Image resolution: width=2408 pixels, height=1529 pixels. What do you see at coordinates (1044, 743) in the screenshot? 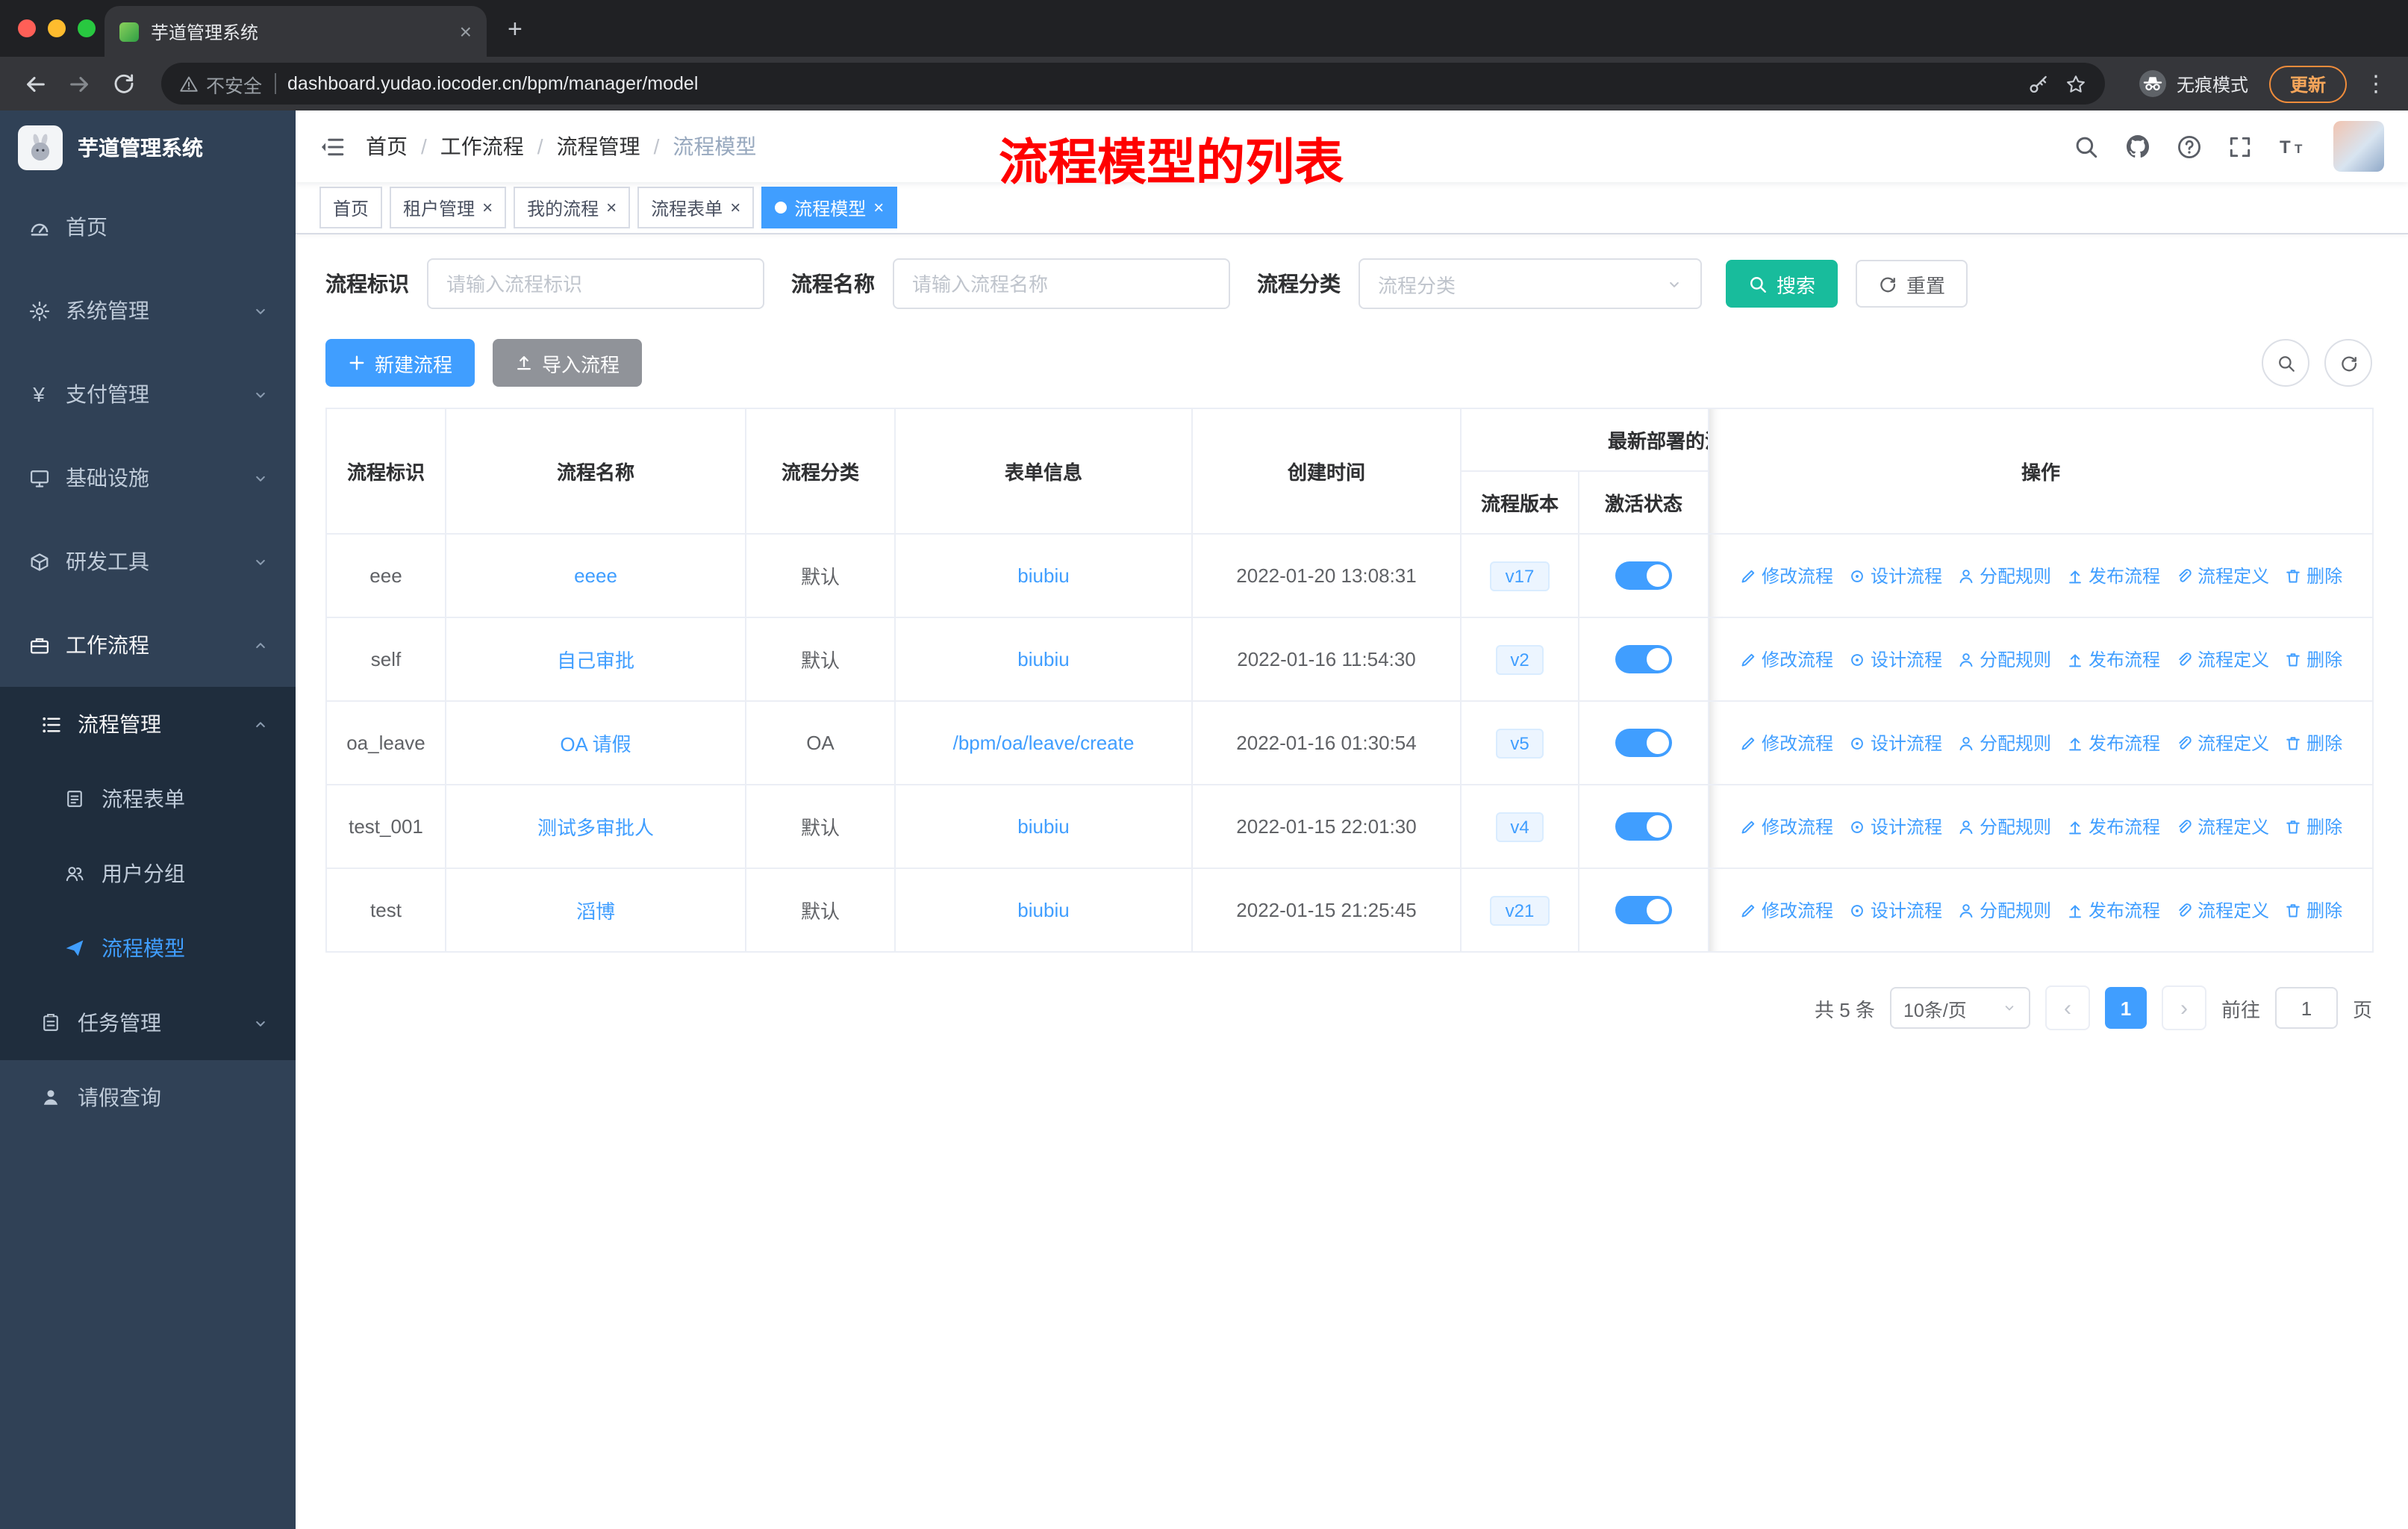
I see `form-info-link: /bpm/oa/leave/create` at bounding box center [1044, 743].